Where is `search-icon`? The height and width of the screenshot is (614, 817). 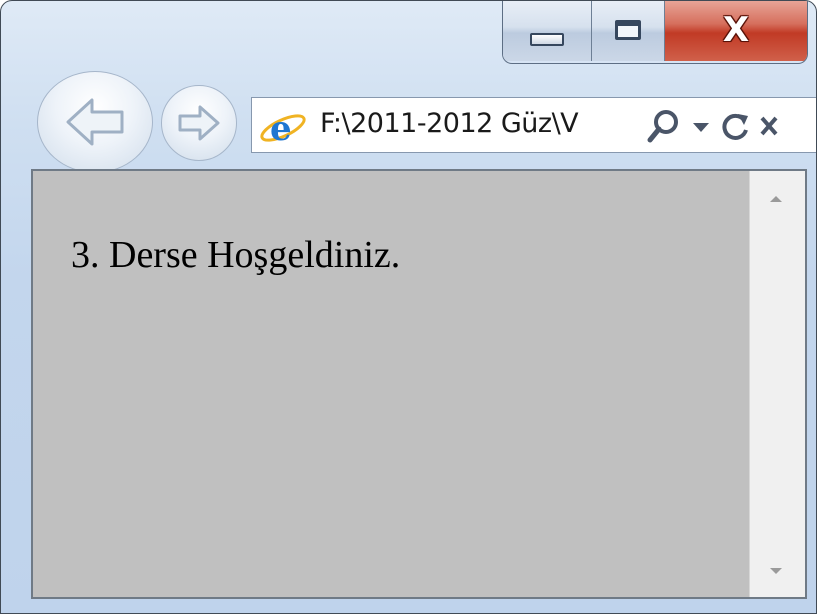 search-icon is located at coordinates (664, 126).